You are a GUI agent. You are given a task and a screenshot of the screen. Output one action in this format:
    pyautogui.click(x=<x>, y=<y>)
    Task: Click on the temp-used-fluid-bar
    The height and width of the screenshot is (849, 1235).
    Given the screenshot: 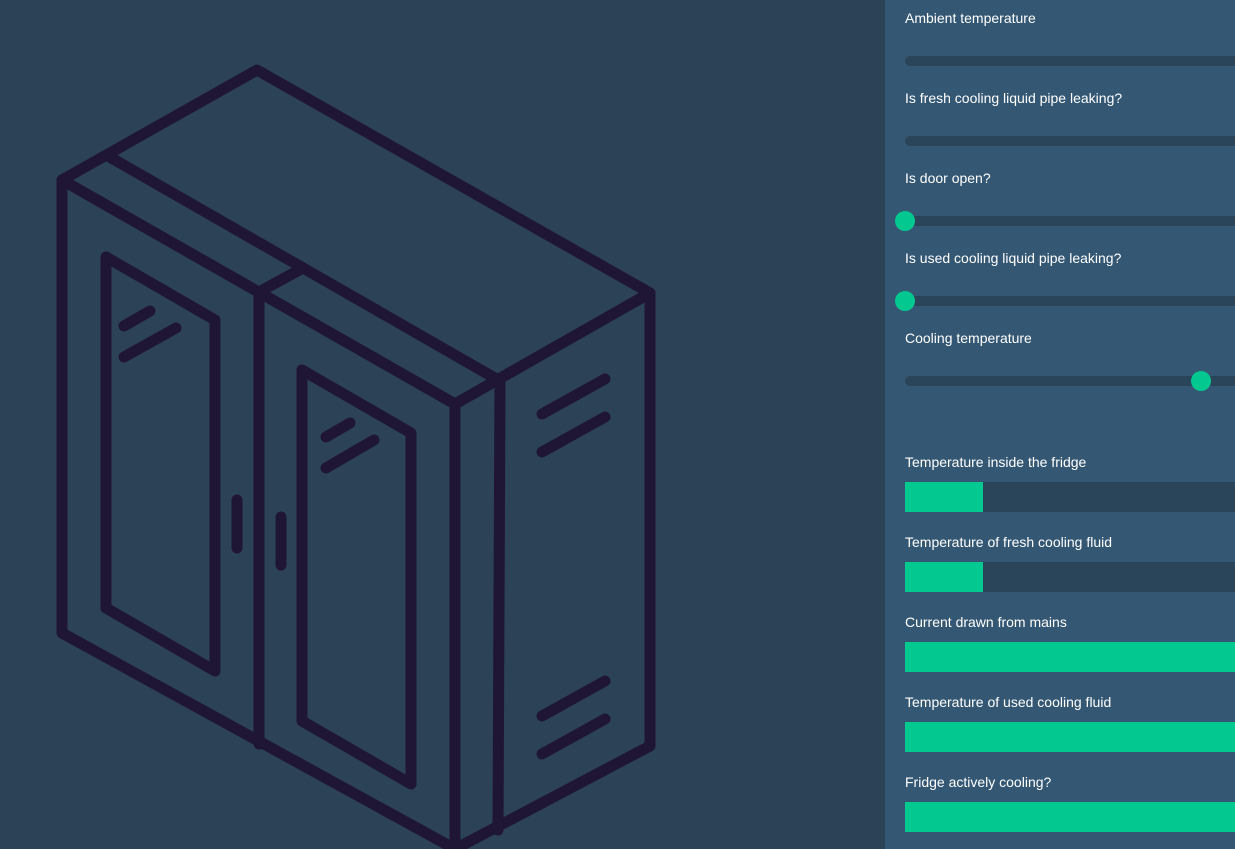 What is the action you would take?
    pyautogui.click(x=1070, y=737)
    